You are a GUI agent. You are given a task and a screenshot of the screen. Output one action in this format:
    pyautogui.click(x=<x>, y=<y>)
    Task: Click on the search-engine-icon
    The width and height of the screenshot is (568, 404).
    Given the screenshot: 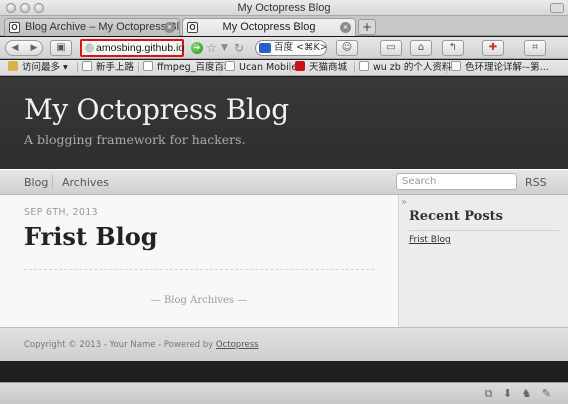 What is the action you would take?
    pyautogui.click(x=265, y=48)
    